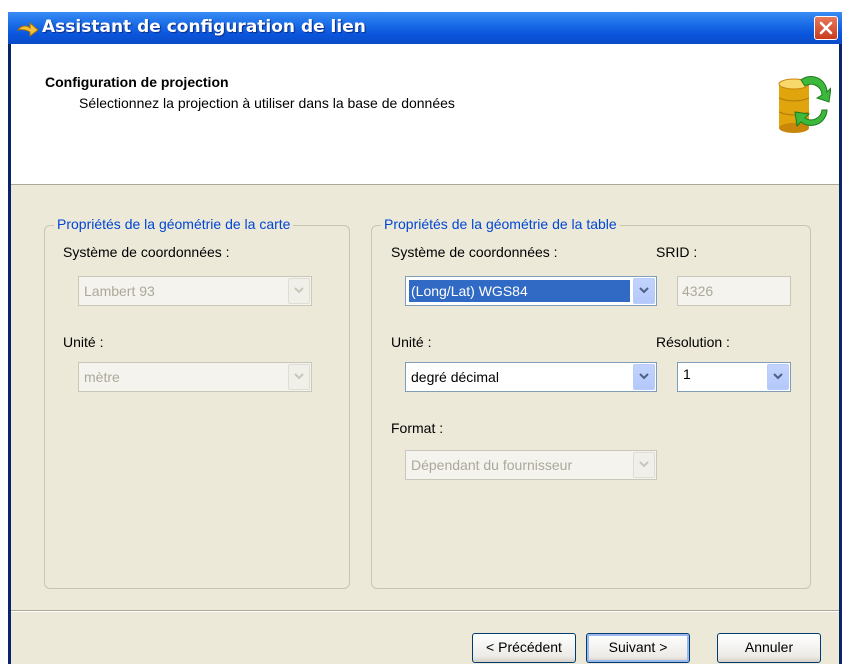 This screenshot has height=664, width=842. Describe the element at coordinates (204, 27) in the screenshot. I see `window-title: Assistant de configuration de lien` at that location.